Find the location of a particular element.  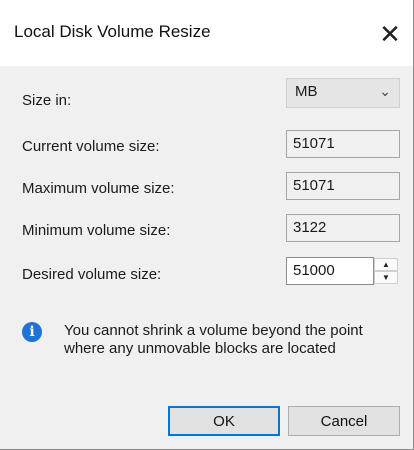

close-button: ✕ is located at coordinates (390, 34).